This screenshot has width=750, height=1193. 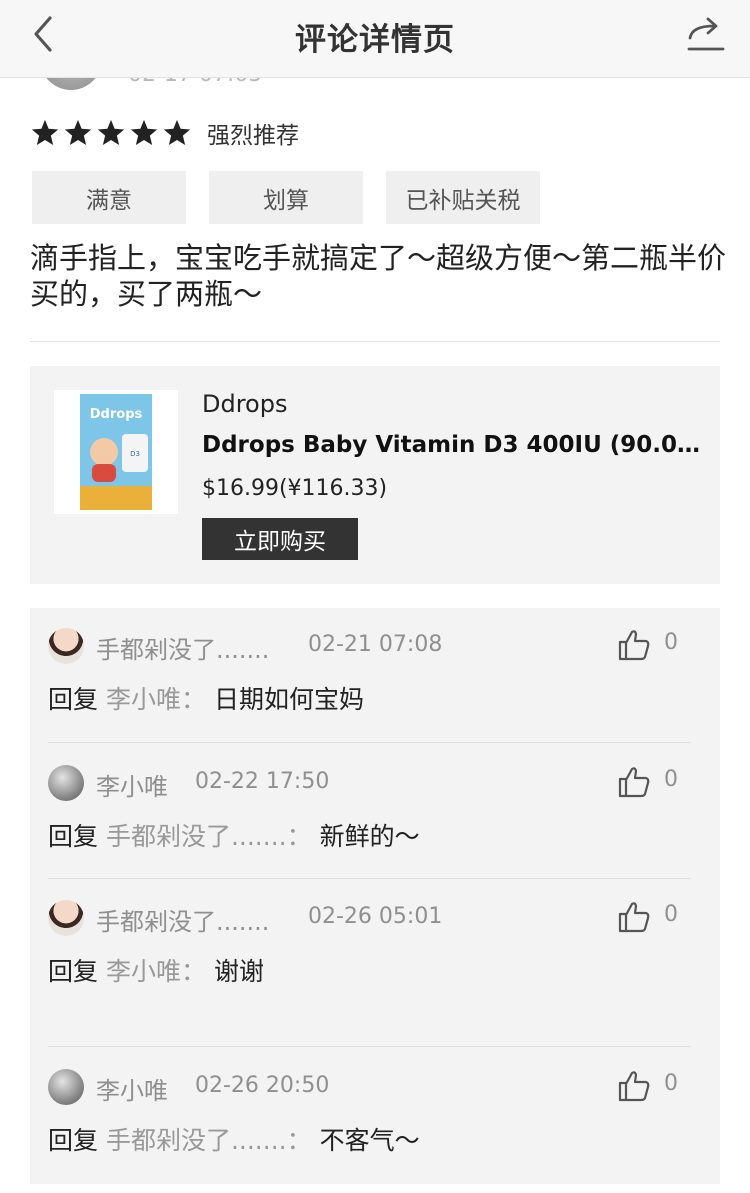 I want to click on reply-body: 回复 手都剁没了.......： 不客气～, so click(x=234, y=1139).